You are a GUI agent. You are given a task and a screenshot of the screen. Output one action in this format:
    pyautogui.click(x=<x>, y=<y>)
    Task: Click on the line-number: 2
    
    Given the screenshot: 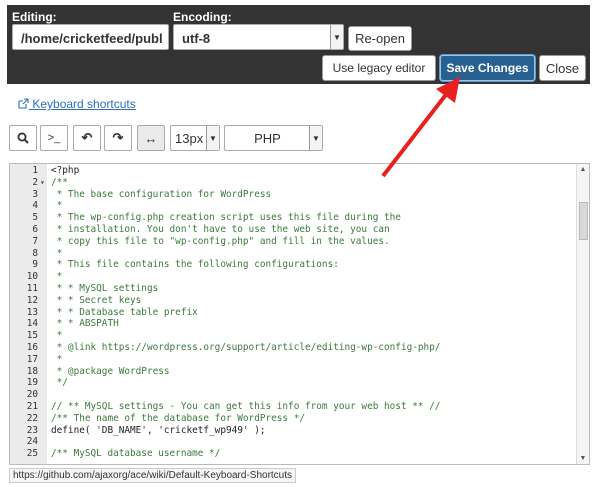 What is the action you would take?
    pyautogui.click(x=35, y=182)
    